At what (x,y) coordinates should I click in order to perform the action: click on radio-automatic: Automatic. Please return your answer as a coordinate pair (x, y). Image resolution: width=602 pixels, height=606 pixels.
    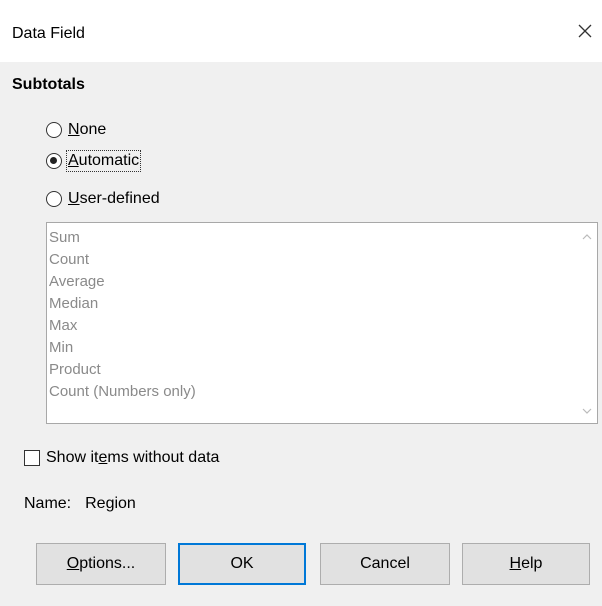
    Looking at the image, I should click on (94, 161).